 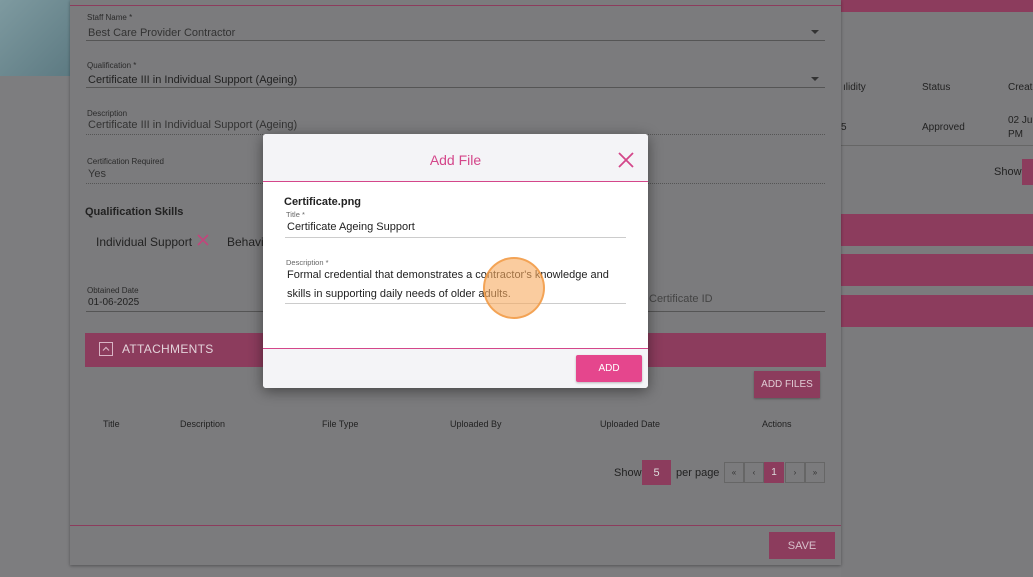 I want to click on background-image, so click(x=35, y=38).